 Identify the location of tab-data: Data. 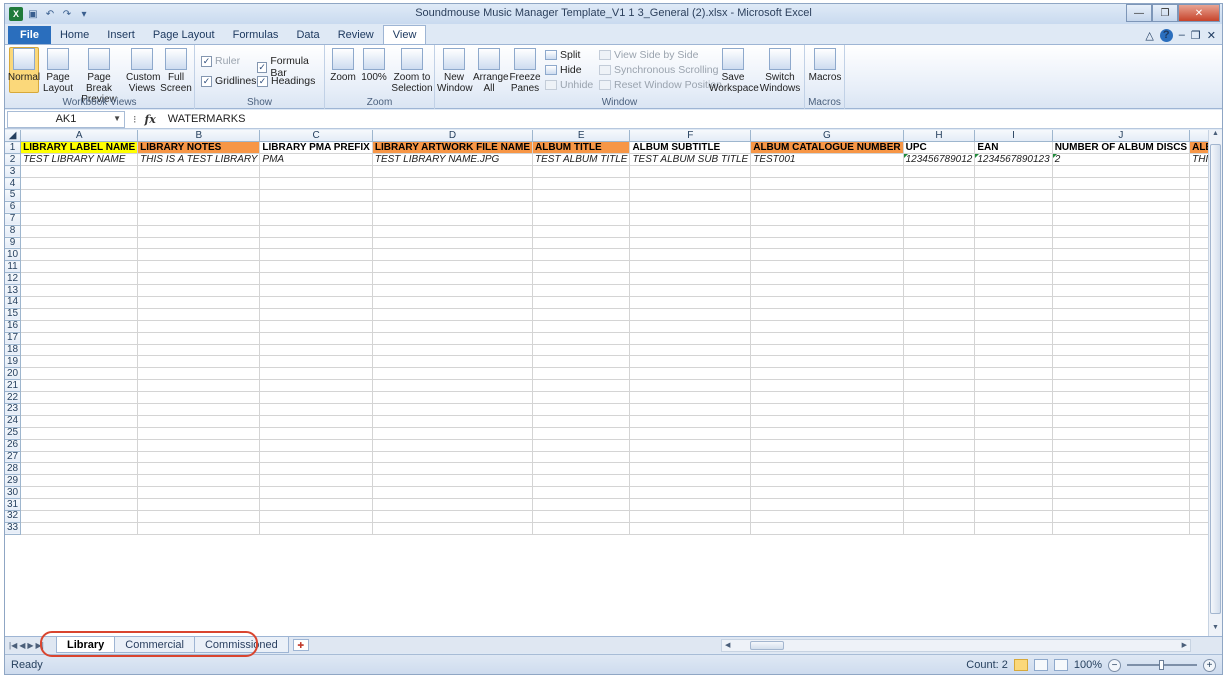
(307, 35).